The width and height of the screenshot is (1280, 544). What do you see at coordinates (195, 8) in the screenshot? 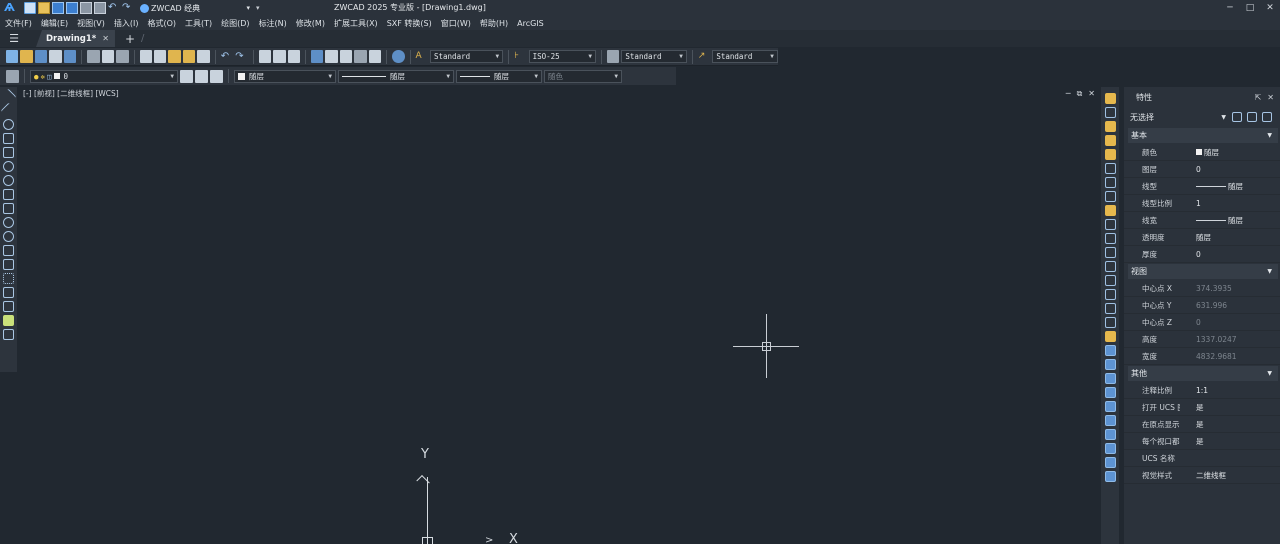
I see `workspace-combo: ZWCAD 经典 ▾` at bounding box center [195, 8].